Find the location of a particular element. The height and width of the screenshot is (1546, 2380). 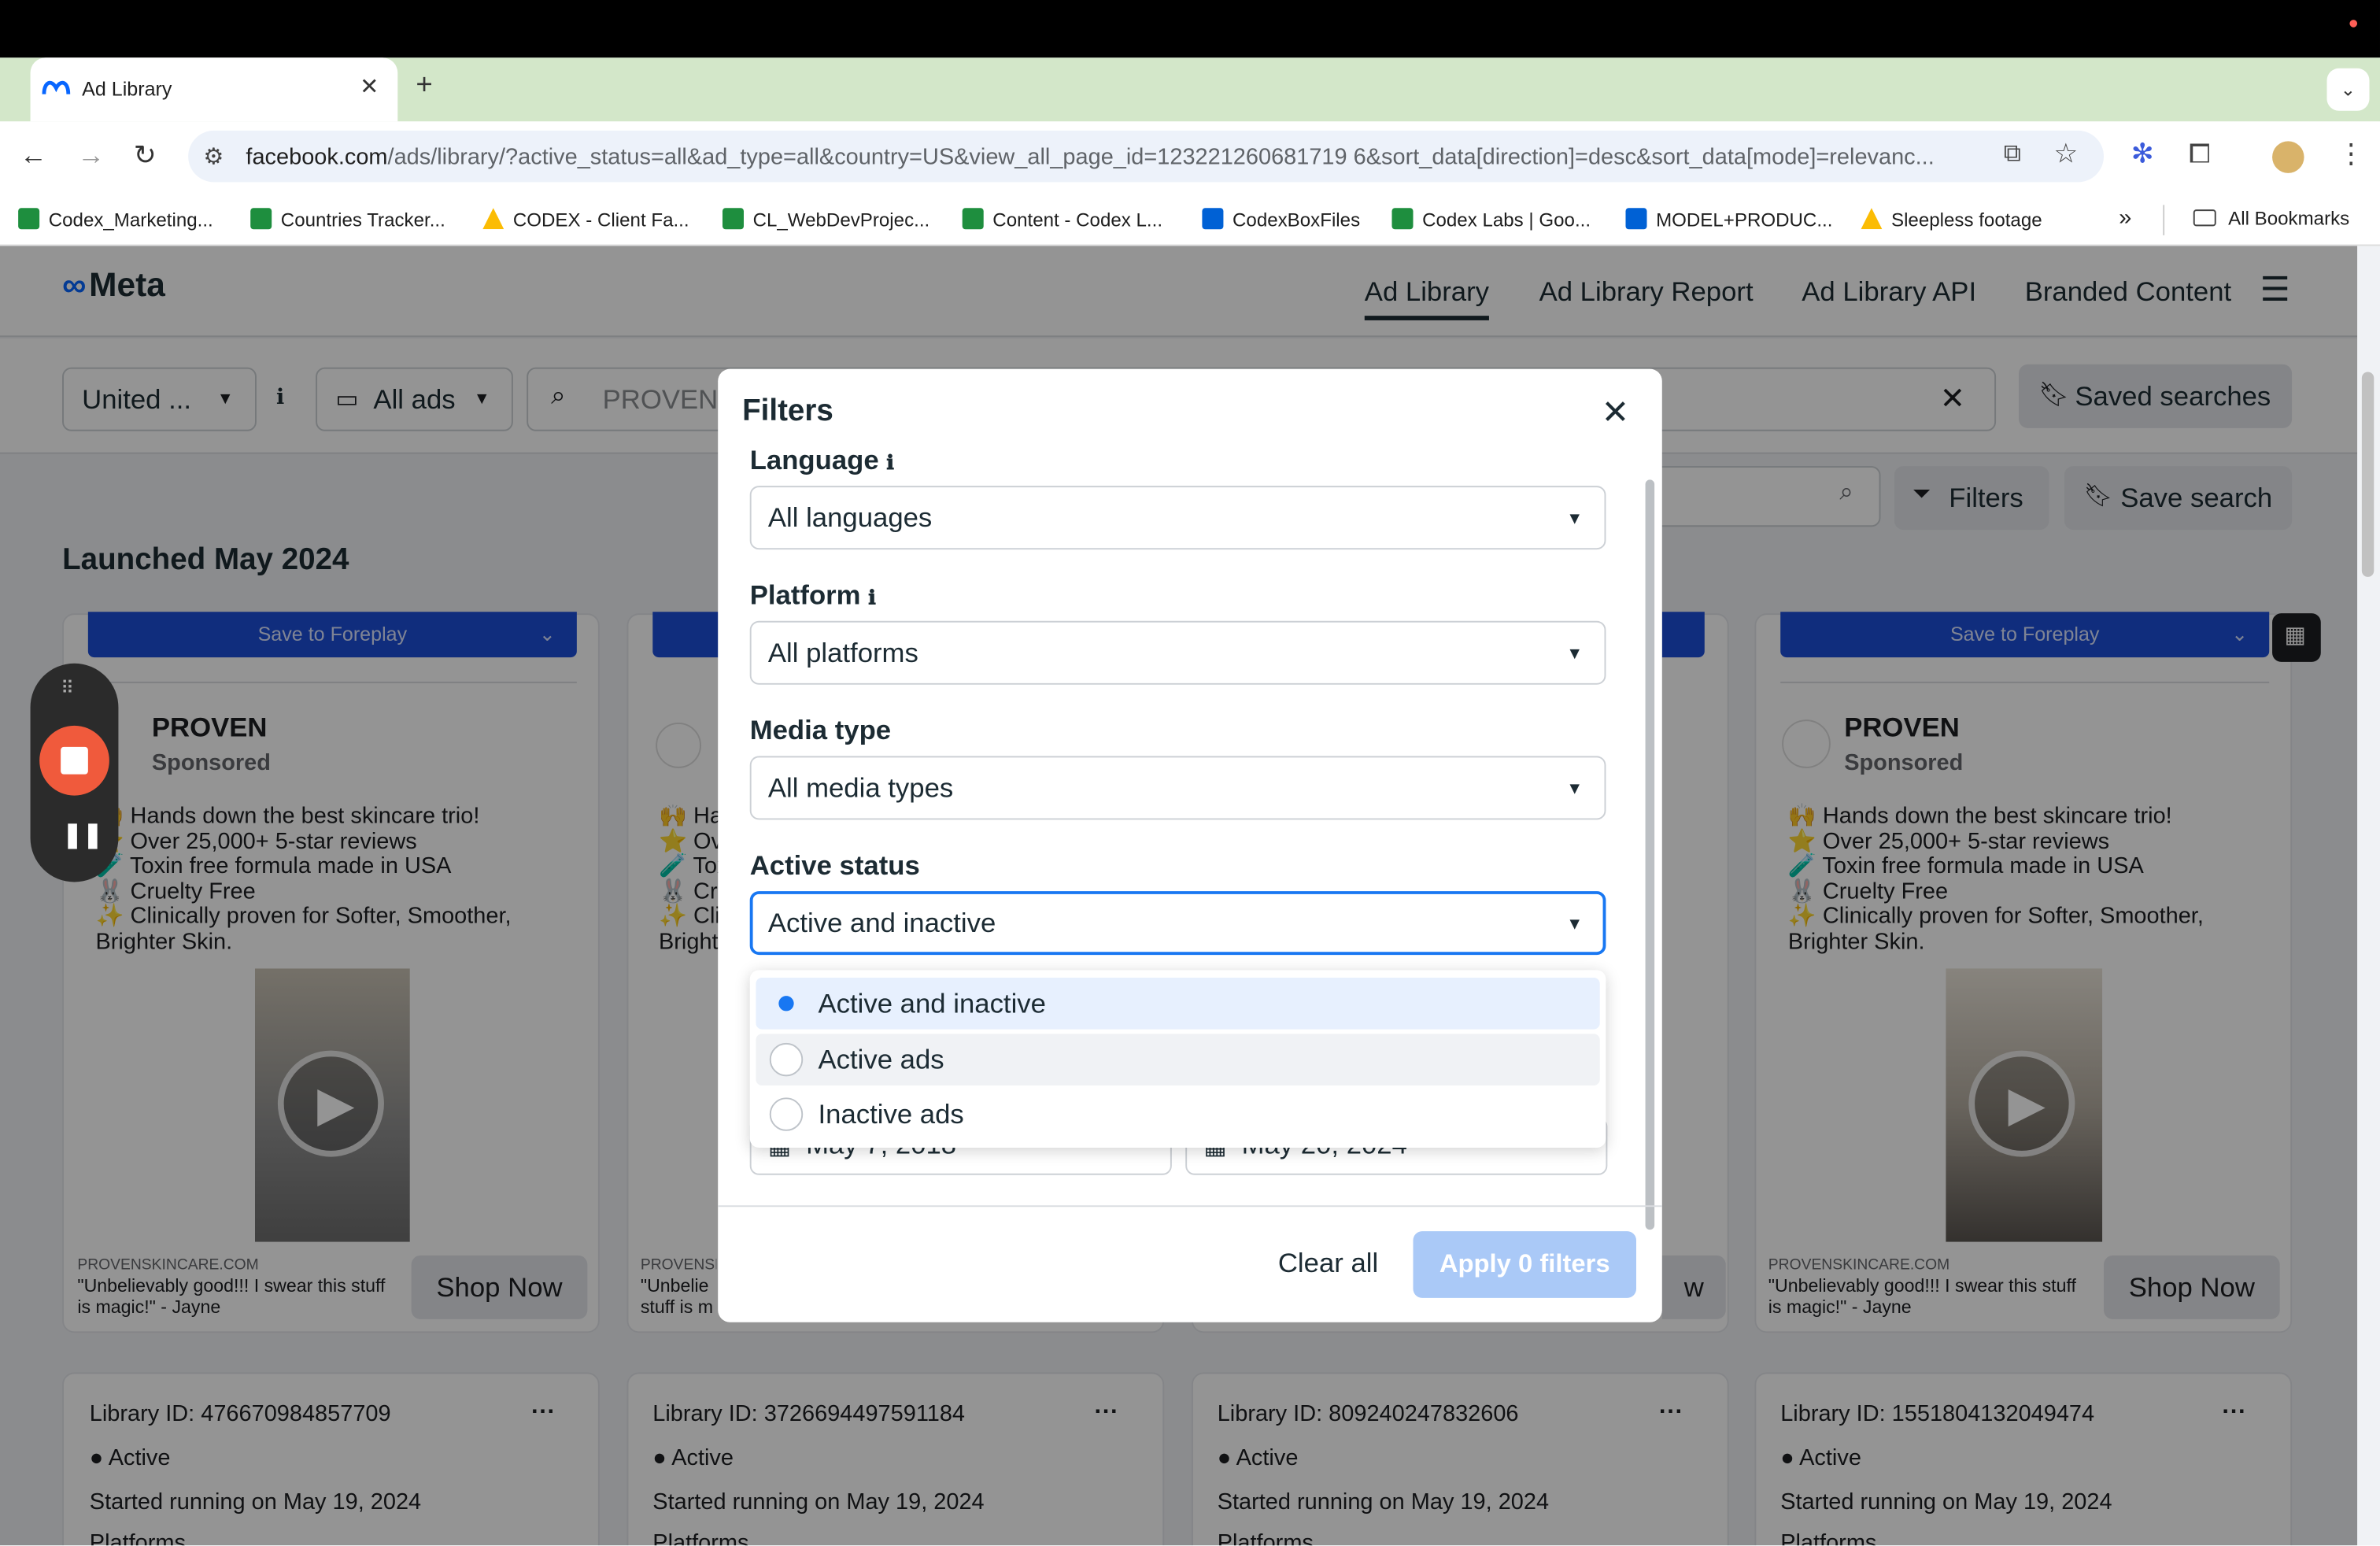

menu-bar is located at coordinates (1190, 29).